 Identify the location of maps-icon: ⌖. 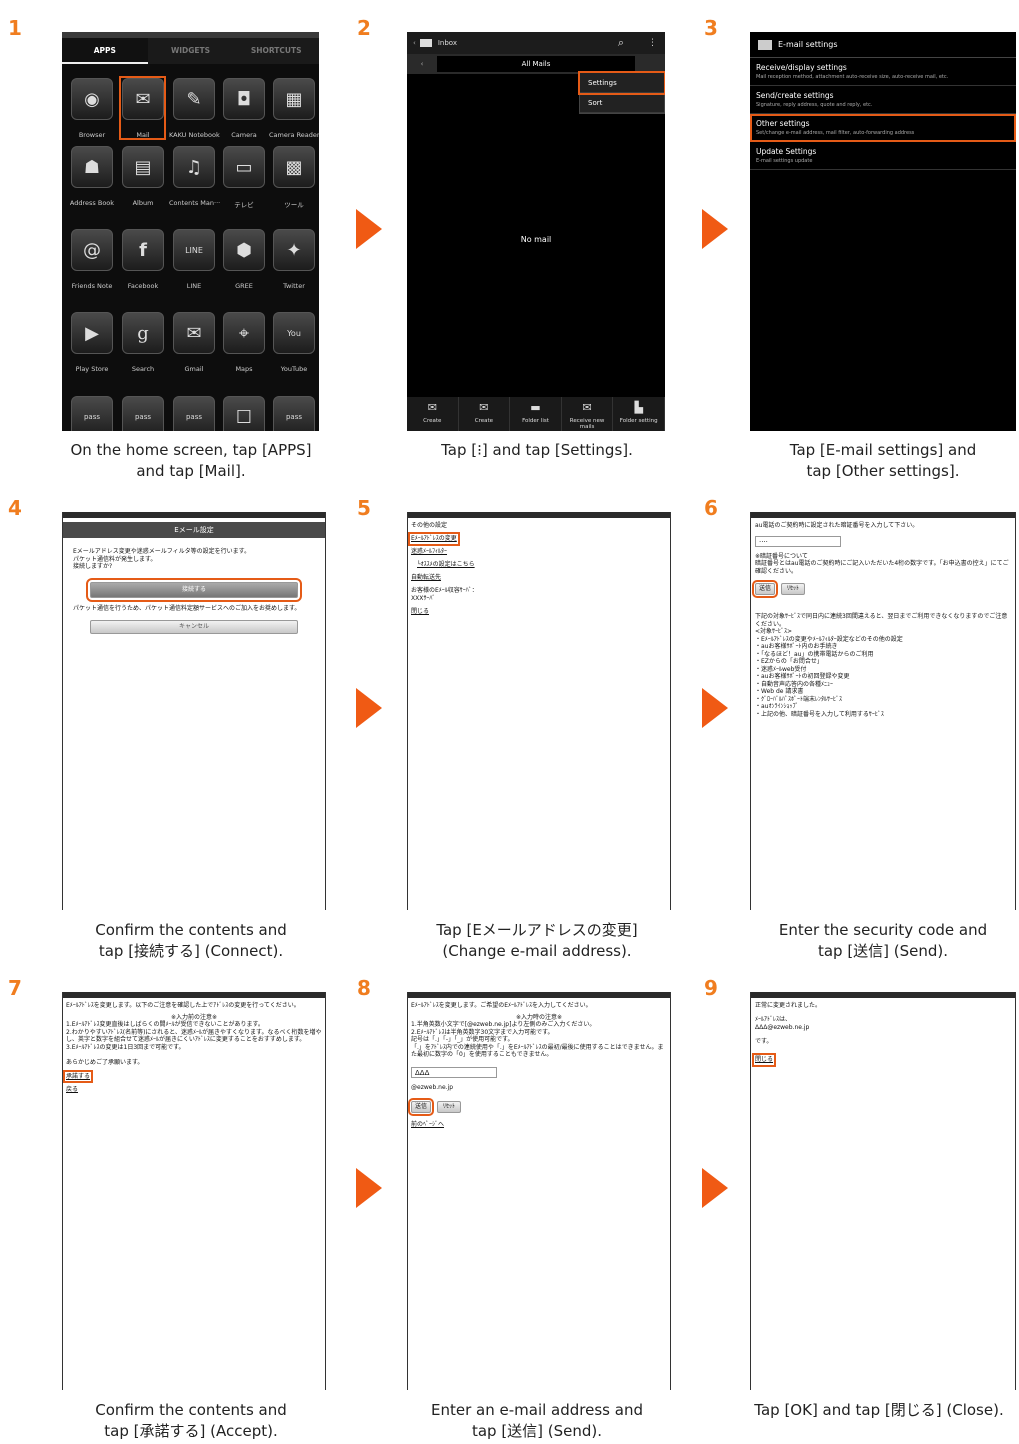
(244, 333).